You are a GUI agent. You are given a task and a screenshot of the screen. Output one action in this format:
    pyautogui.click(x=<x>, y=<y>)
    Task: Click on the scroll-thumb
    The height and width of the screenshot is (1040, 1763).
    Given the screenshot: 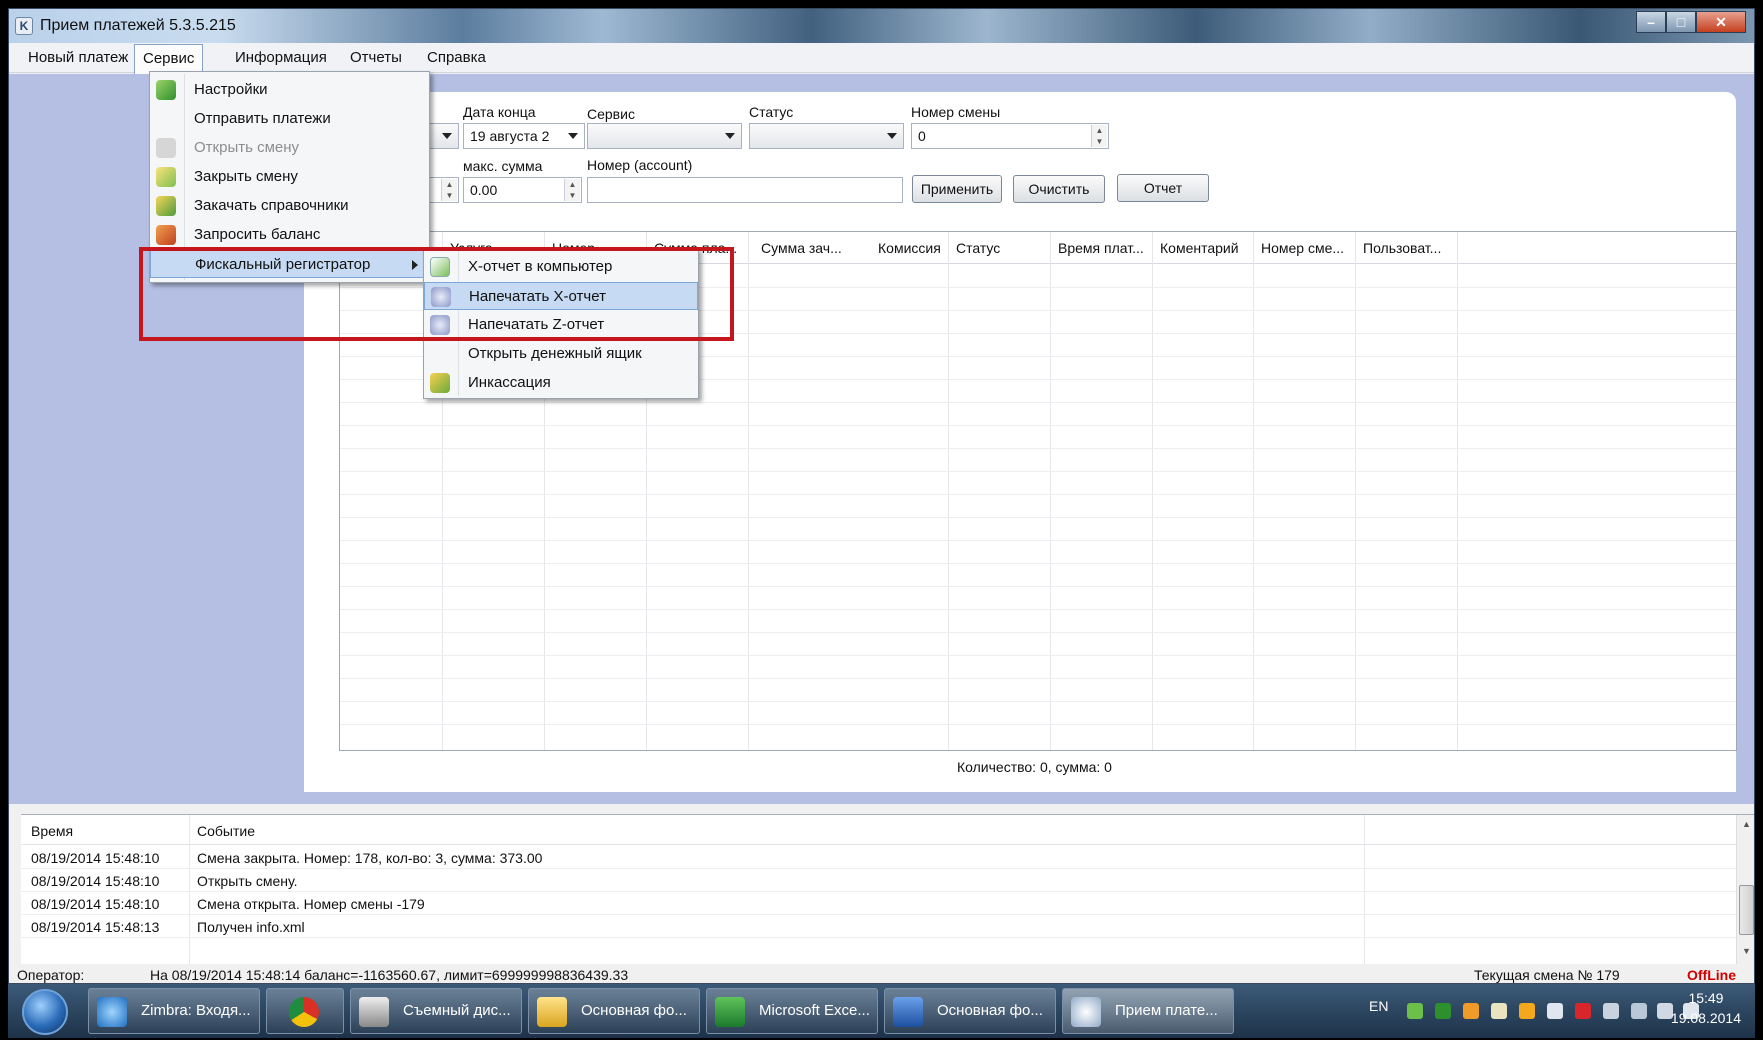 What is the action you would take?
    pyautogui.click(x=1746, y=910)
    